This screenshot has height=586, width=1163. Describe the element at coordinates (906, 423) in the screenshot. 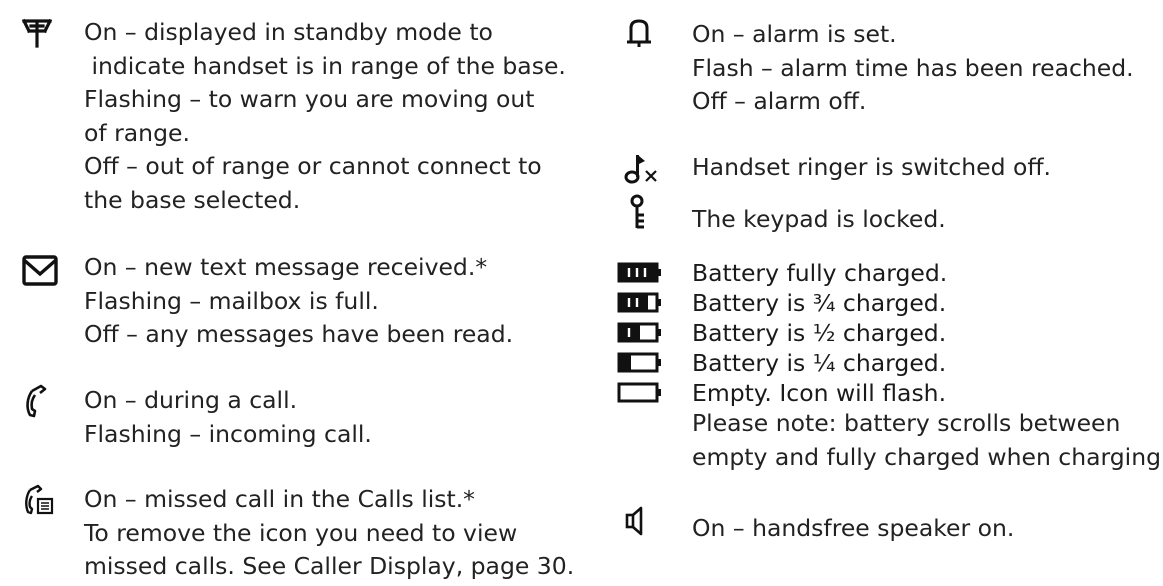

I see `battery-note-line: Please note: battery scrolls between` at that location.